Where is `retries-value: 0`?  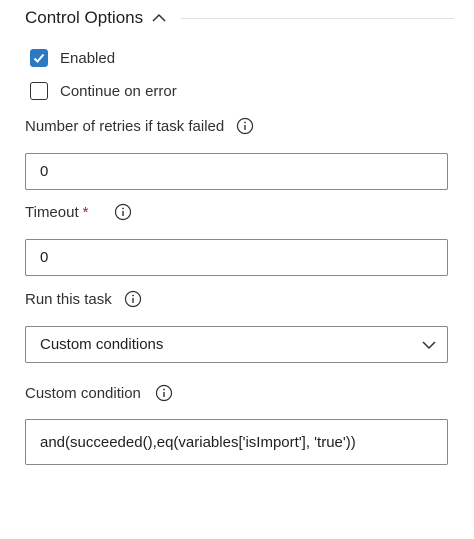 retries-value: 0 is located at coordinates (44, 171).